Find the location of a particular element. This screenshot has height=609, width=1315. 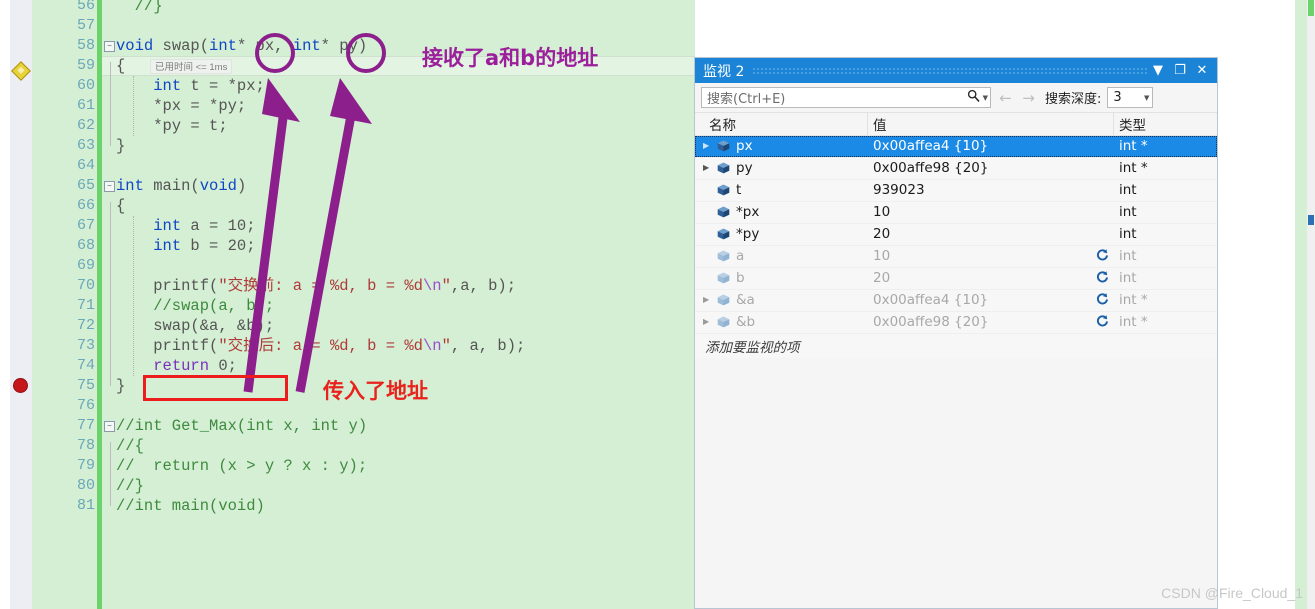

annotation-top-note: 接收了a和b的地址 is located at coordinates (510, 58).